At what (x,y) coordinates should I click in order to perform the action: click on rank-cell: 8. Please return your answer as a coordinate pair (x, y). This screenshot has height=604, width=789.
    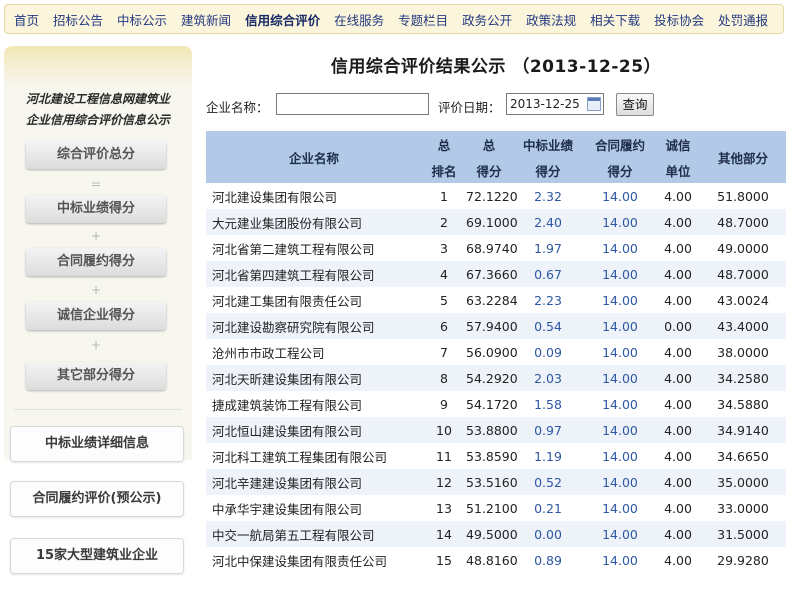
    Looking at the image, I should click on (444, 378).